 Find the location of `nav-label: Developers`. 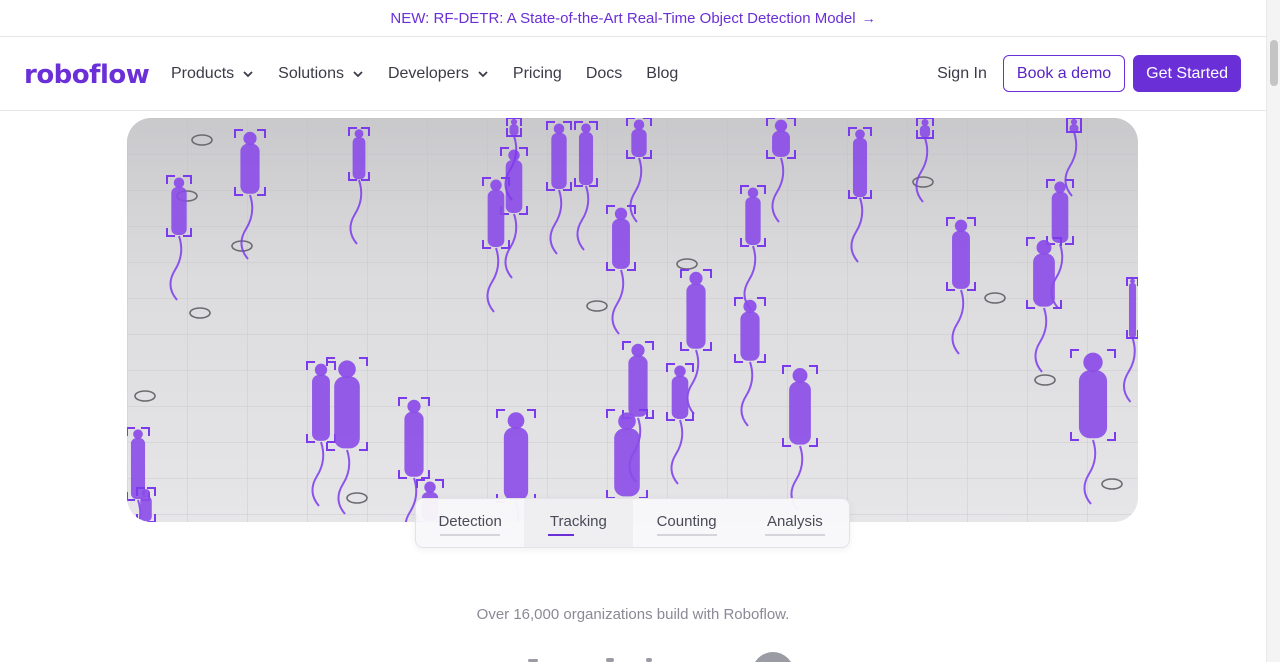

nav-label: Developers is located at coordinates (428, 73).